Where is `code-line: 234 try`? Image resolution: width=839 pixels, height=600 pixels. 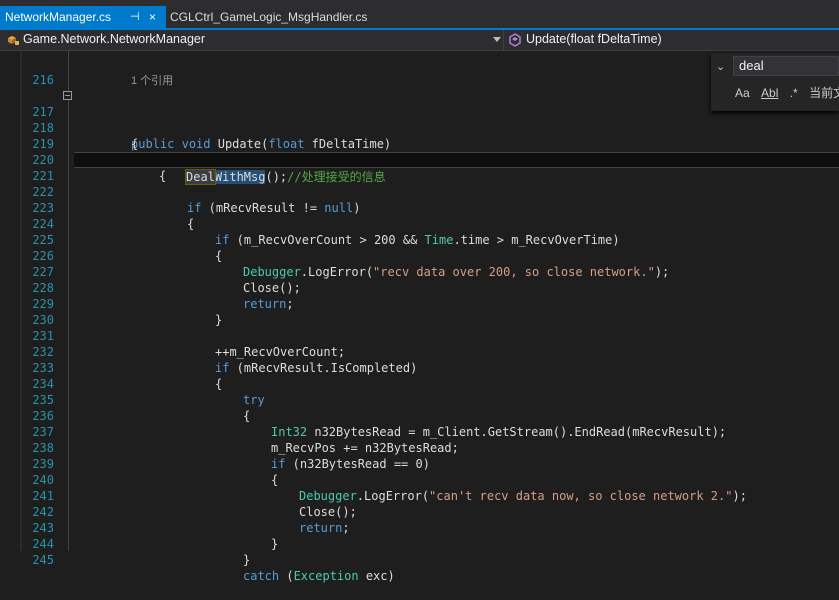 code-line: 234 try is located at coordinates (419, 383).